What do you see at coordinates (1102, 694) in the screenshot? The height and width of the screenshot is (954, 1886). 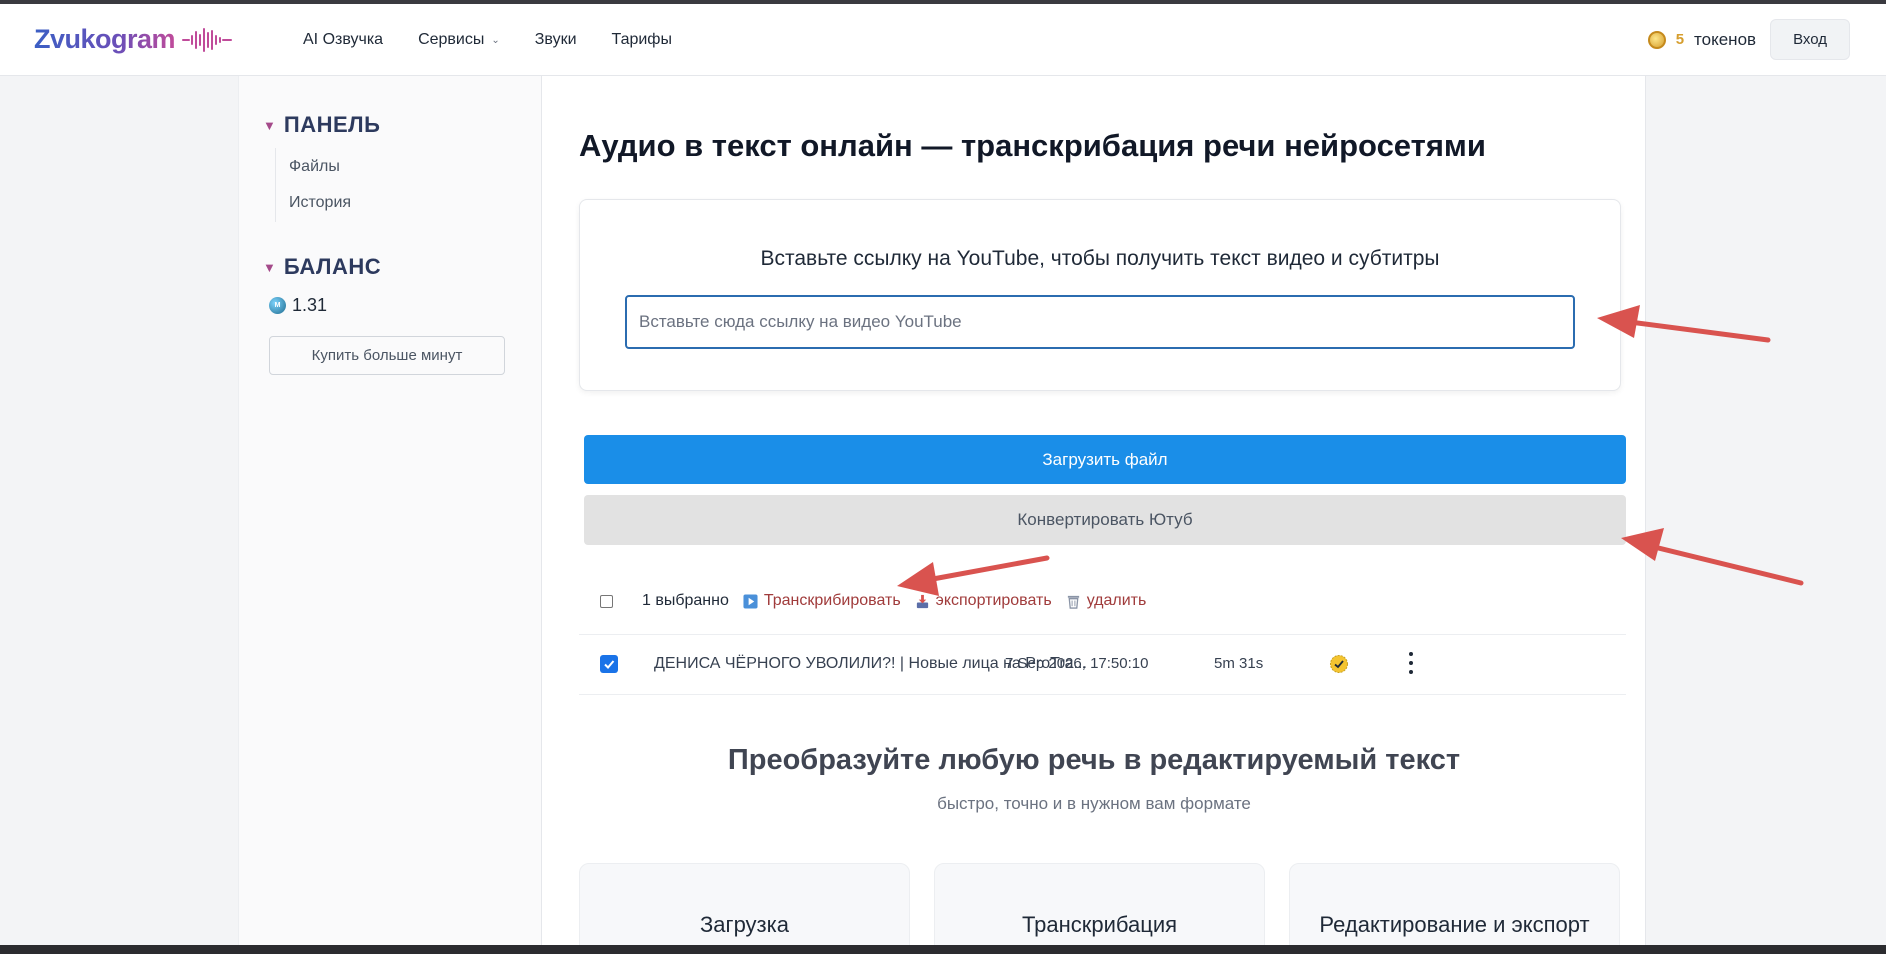 I see `row-divider` at bounding box center [1102, 694].